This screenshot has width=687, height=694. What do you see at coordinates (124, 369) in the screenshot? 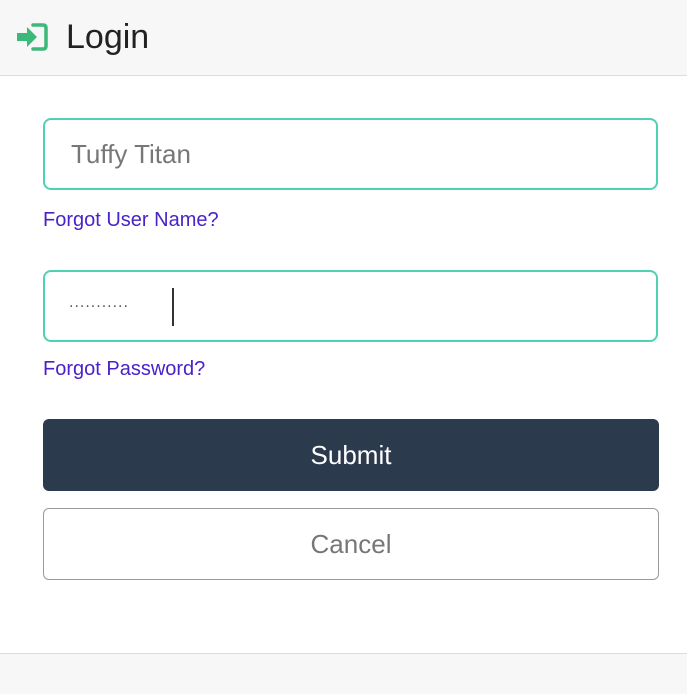
I see `forgot-password-link: Forgot Password?` at bounding box center [124, 369].